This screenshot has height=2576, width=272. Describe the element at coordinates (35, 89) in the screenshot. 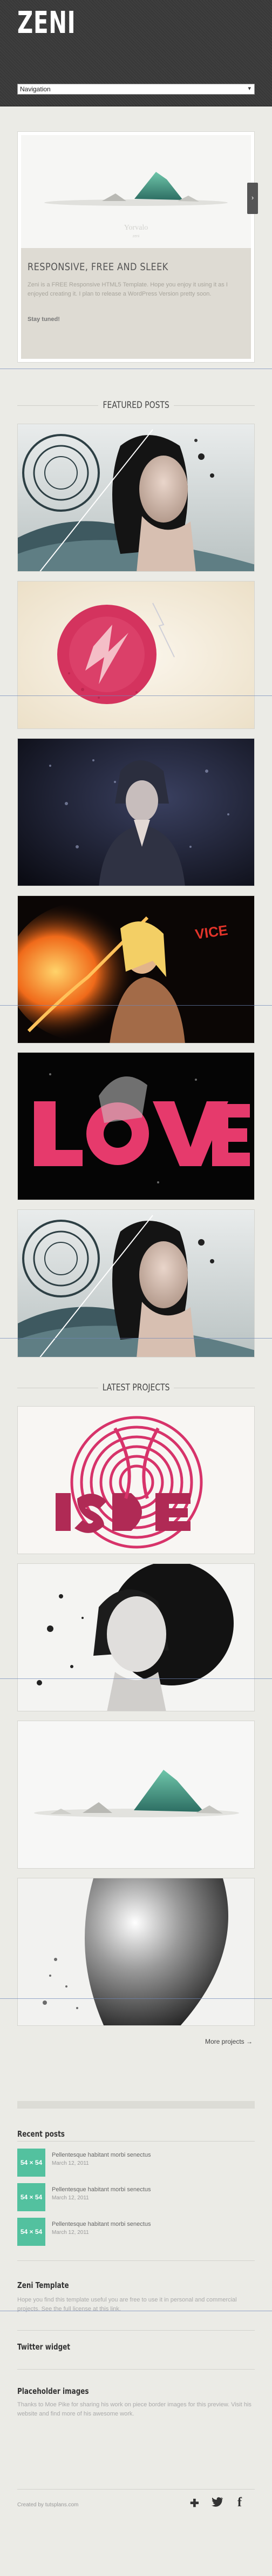

I see `navigation-select-value: Navigation` at that location.